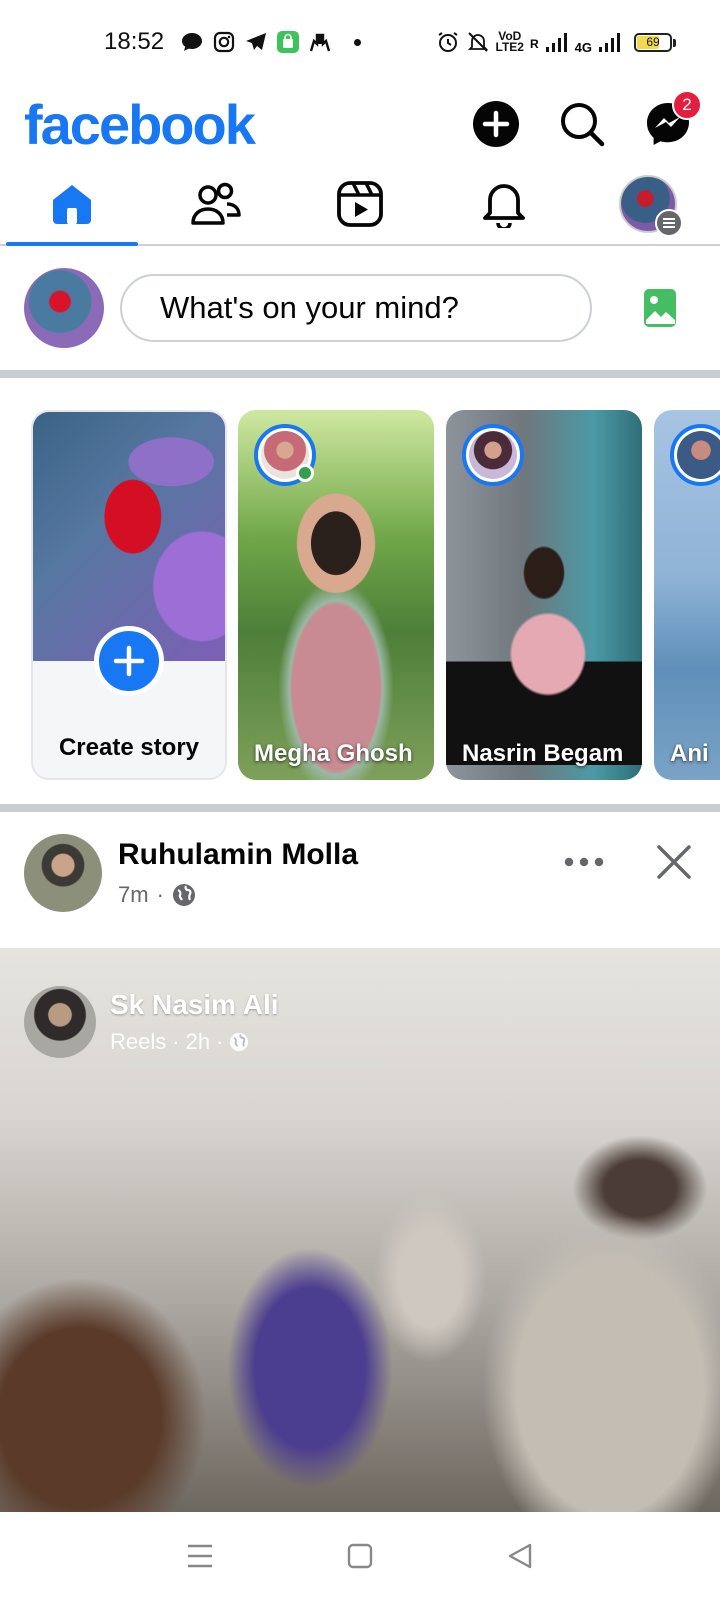 This screenshot has height=1600, width=720. I want to click on battery-value: 69, so click(653, 42).